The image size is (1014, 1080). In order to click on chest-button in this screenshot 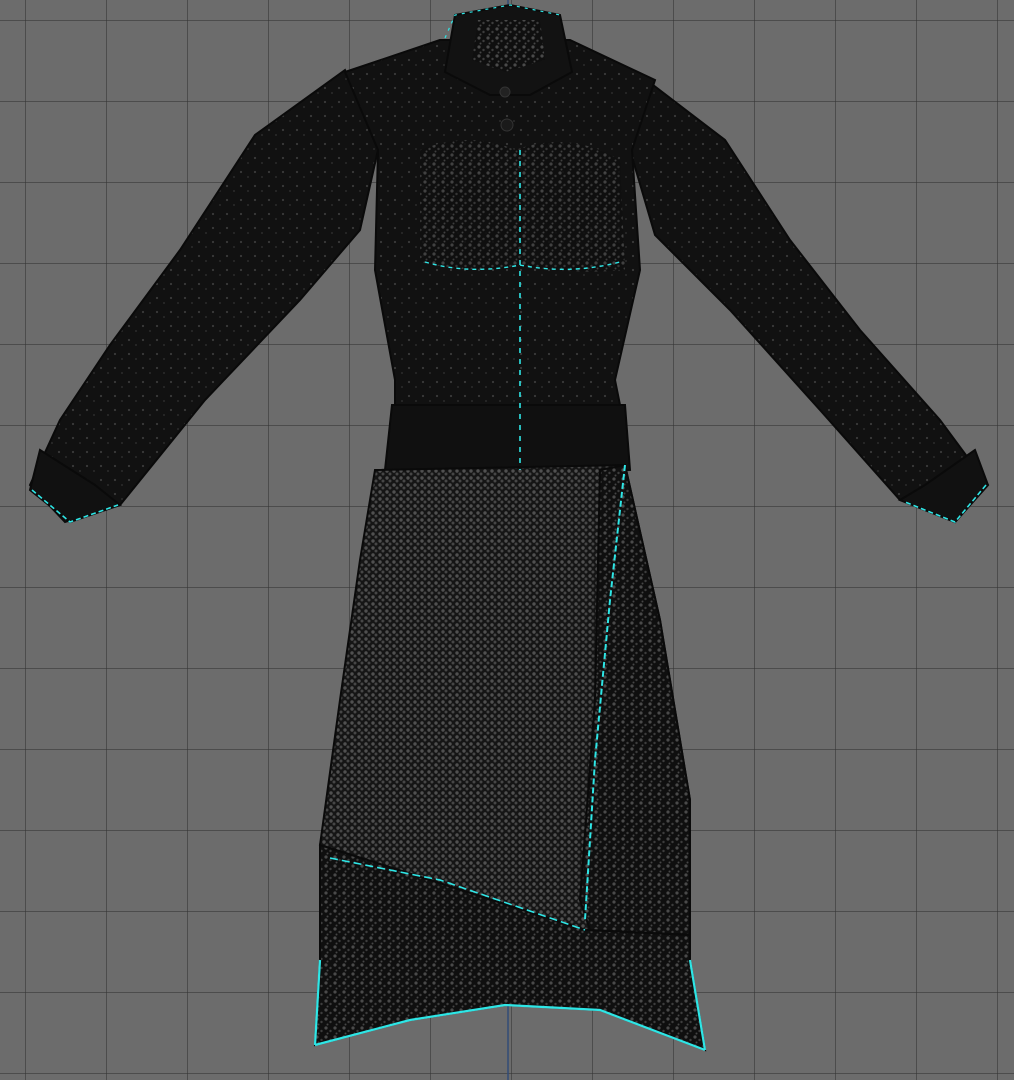, I will do `click(507, 125)`.